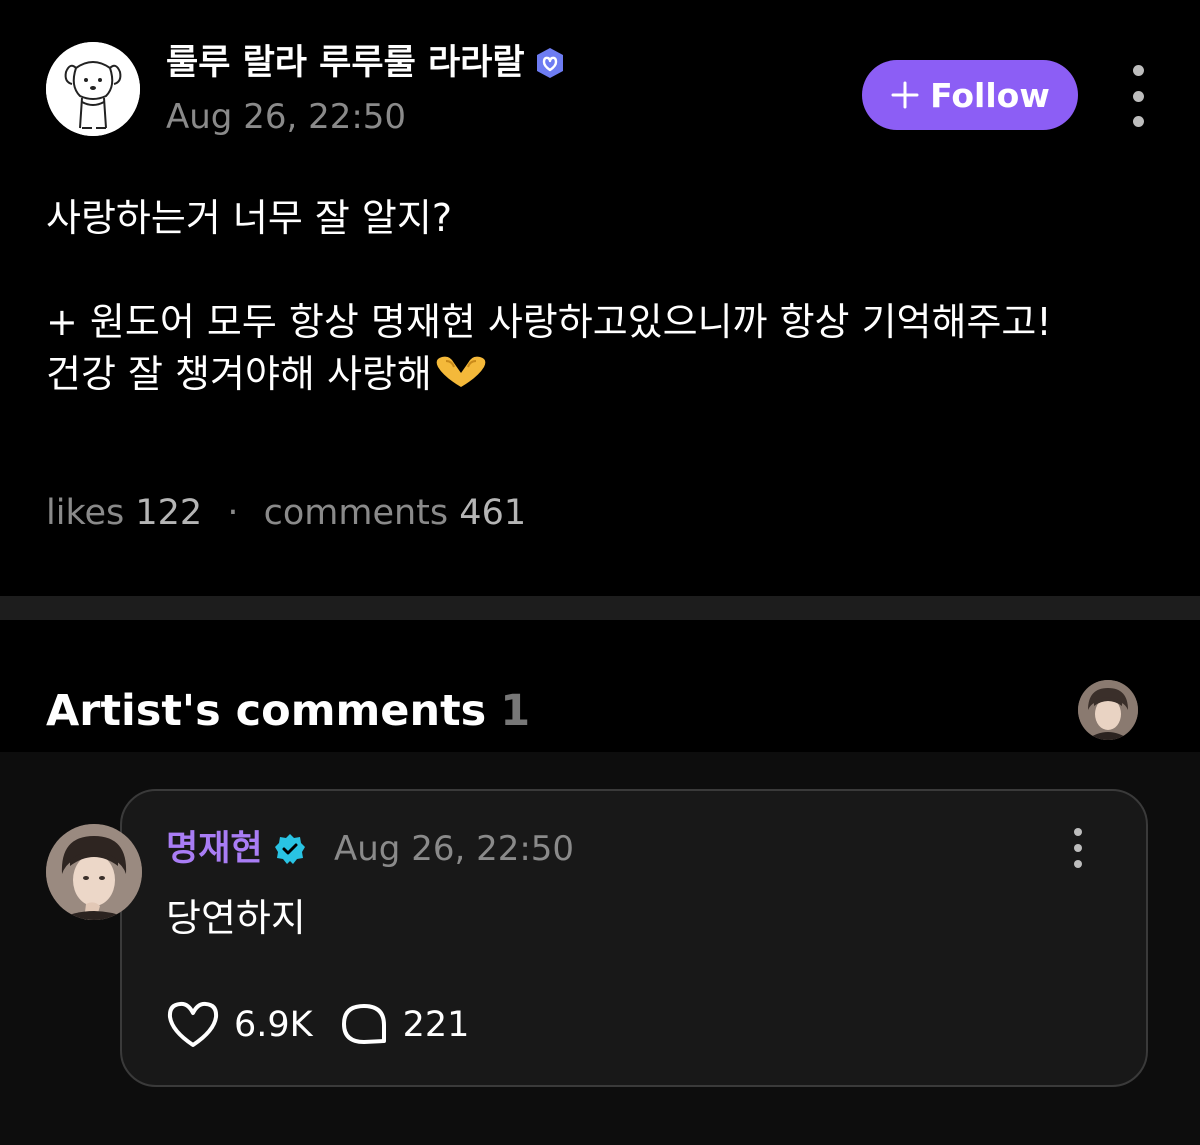 The height and width of the screenshot is (1145, 1200). I want to click on comment-reply-count: 221, so click(436, 1025).